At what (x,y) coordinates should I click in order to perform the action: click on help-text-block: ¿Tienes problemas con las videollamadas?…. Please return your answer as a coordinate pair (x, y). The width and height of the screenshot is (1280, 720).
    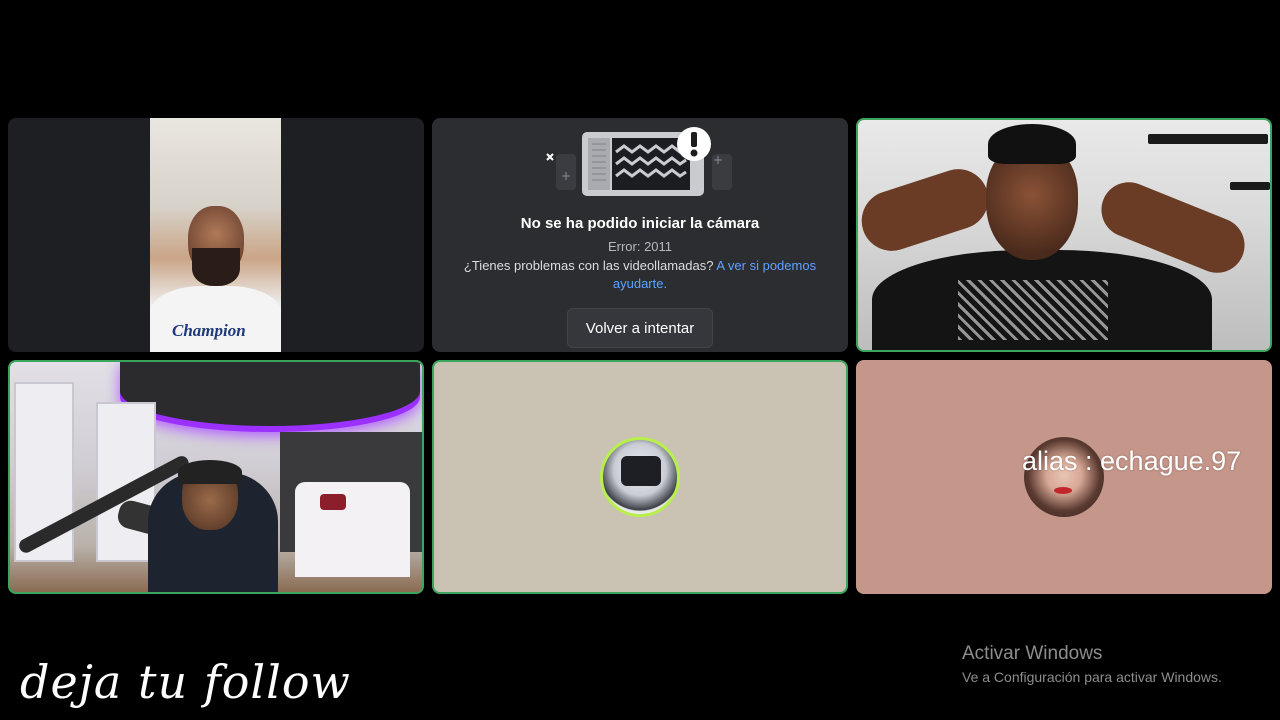
    Looking at the image, I should click on (640, 275).